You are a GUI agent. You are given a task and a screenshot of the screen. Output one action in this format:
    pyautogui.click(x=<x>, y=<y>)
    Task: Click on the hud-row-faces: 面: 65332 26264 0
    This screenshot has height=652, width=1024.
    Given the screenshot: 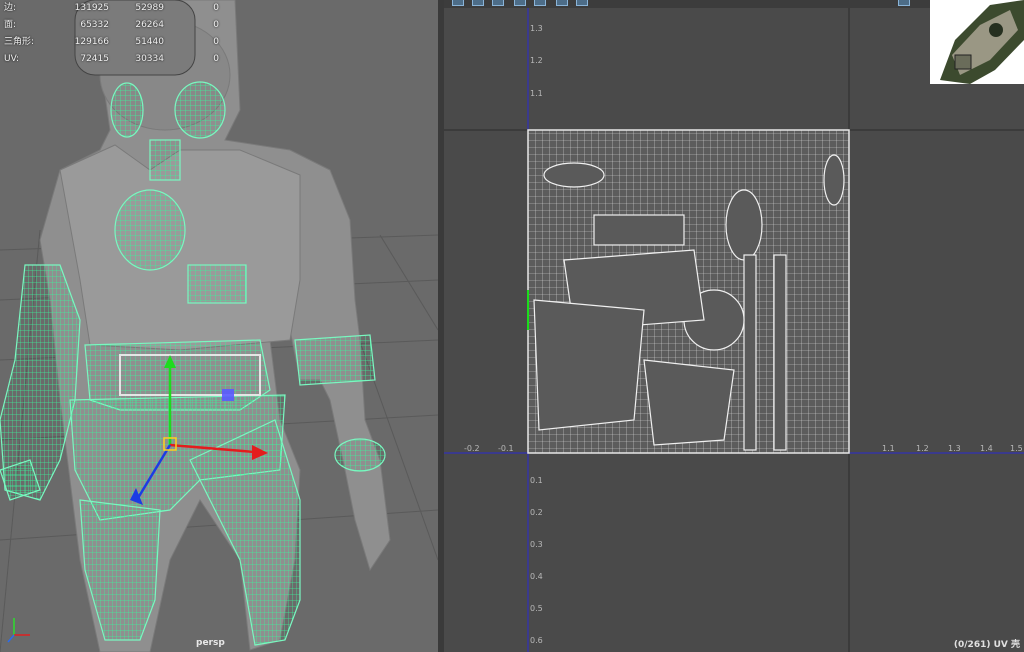 What is the action you would take?
    pyautogui.click(x=111, y=25)
    